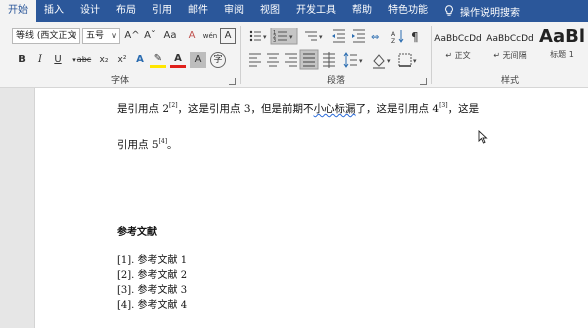 Image resolution: width=588 pixels, height=328 pixels. Describe the element at coordinates (316, 11) in the screenshot. I see `tab-developer: 开发工具` at that location.